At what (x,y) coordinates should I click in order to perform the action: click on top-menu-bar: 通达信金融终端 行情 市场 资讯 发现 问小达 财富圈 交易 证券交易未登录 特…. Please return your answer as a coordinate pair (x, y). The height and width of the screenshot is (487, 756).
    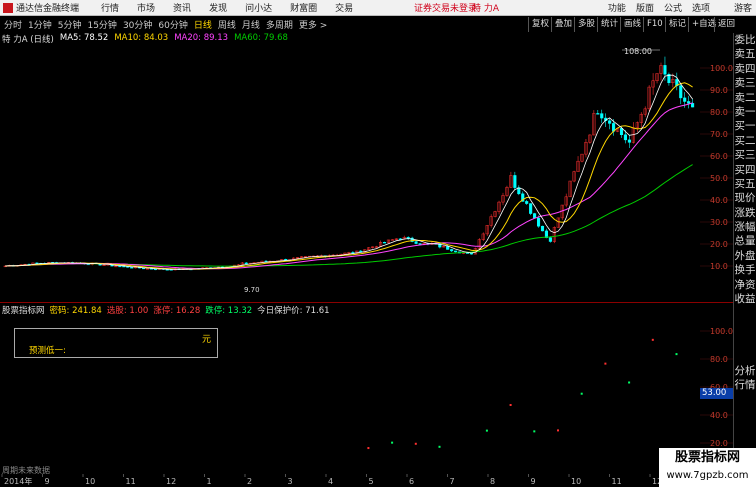
    Looking at the image, I should click on (378, 8).